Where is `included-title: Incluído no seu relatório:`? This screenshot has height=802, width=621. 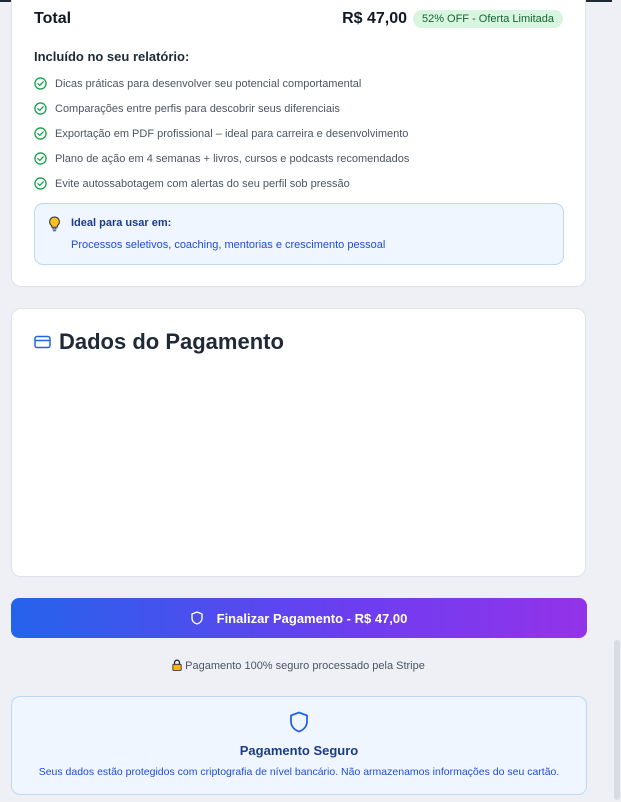
included-title: Incluído no seu relatório: is located at coordinates (112, 56).